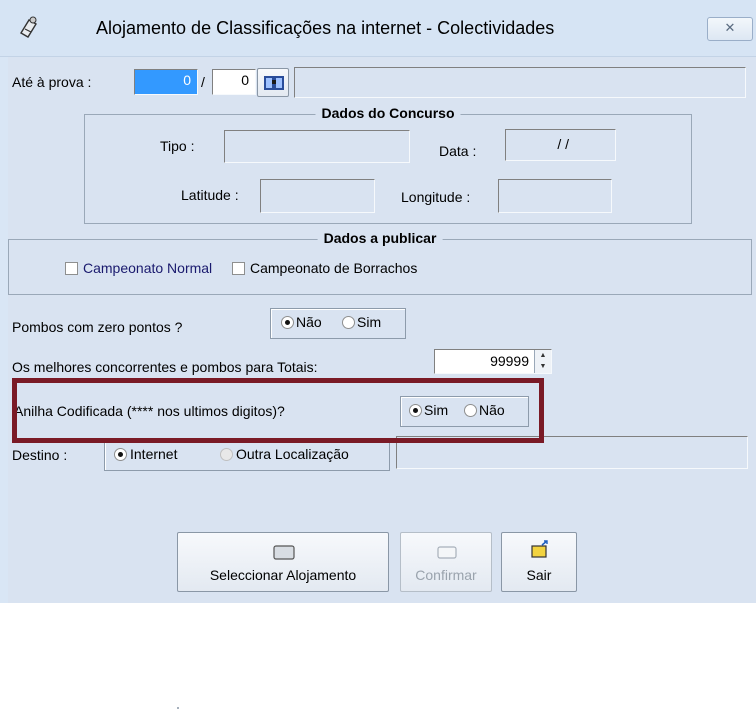  Describe the element at coordinates (52, 82) in the screenshot. I see `prova-label: Até à prova :` at that location.